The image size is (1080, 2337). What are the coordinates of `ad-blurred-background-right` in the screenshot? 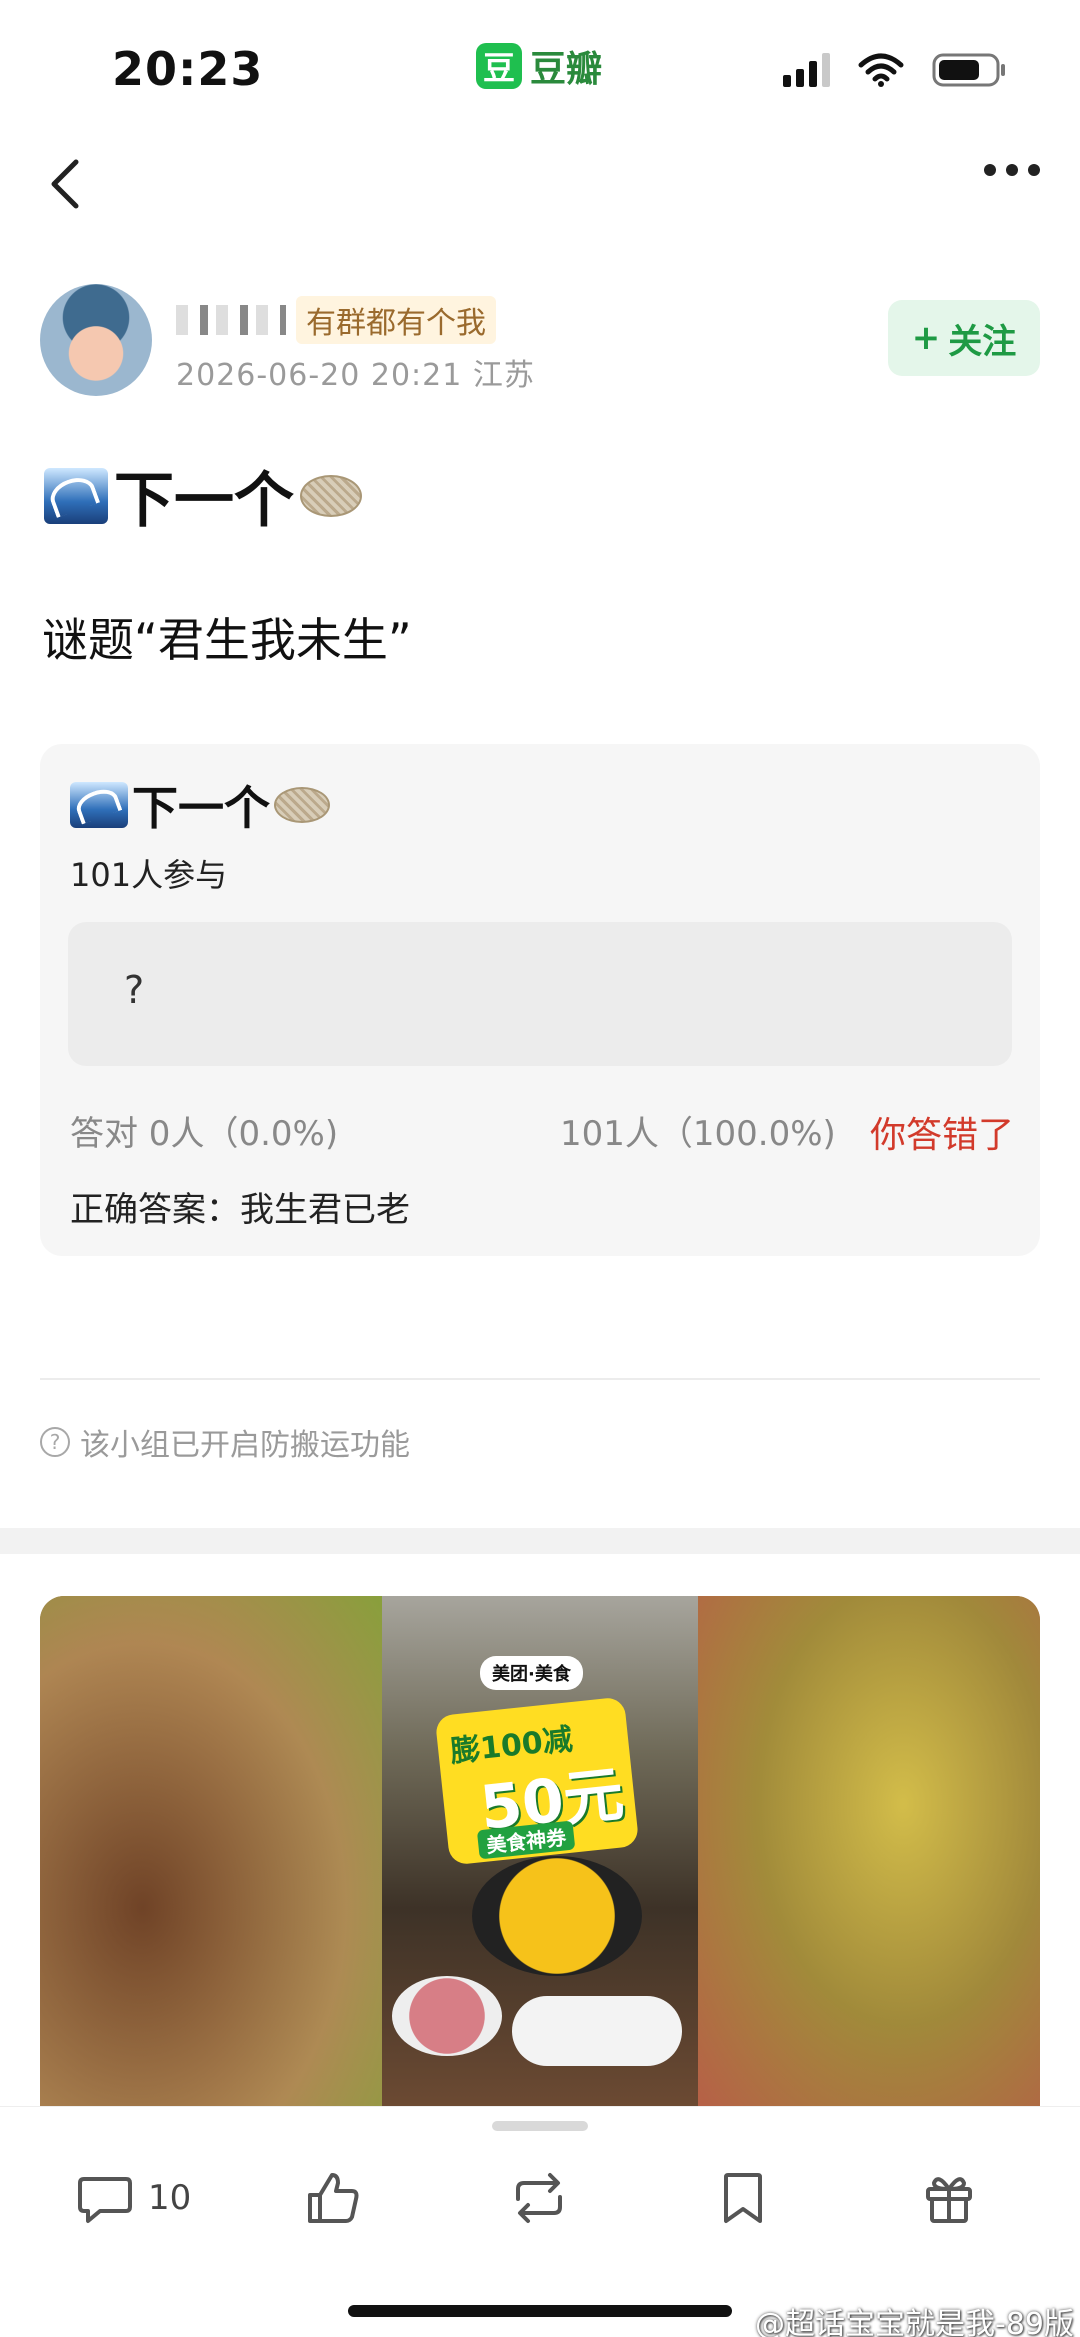 It's located at (869, 1856).